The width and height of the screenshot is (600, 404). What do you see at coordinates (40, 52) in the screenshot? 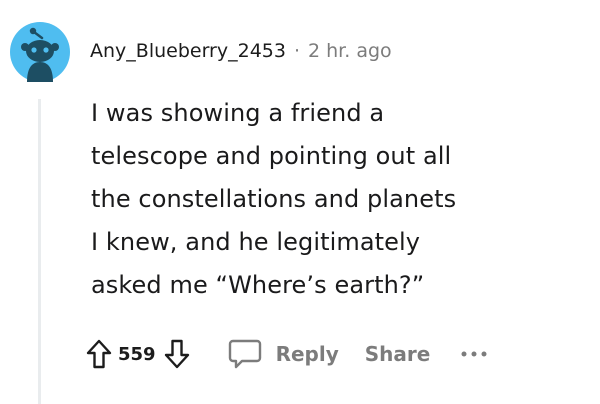
I see `snoo-avatar-icon` at bounding box center [40, 52].